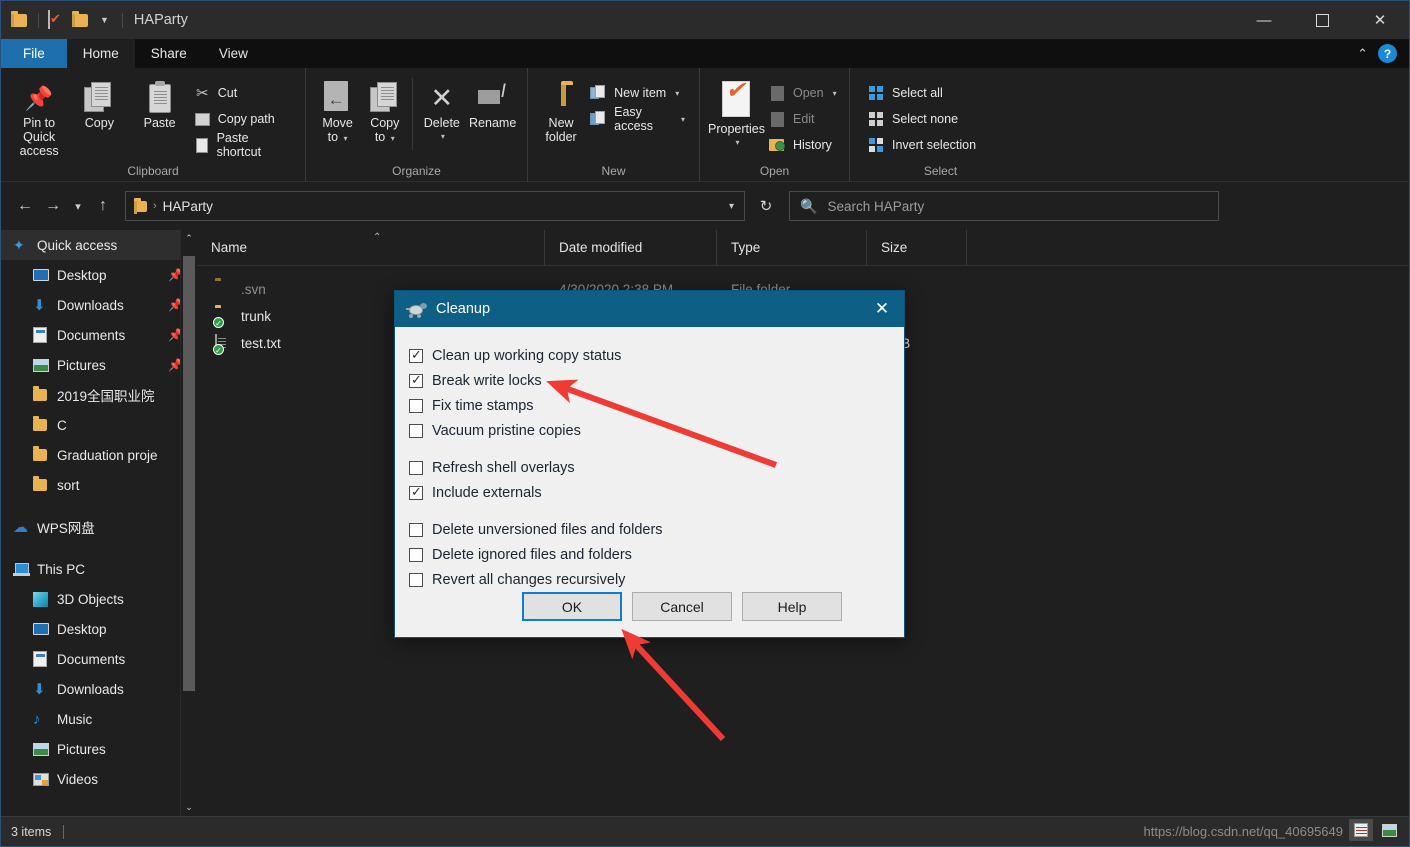 The height and width of the screenshot is (847, 1410). What do you see at coordinates (1387, 53) in the screenshot?
I see `help-button: ?` at bounding box center [1387, 53].